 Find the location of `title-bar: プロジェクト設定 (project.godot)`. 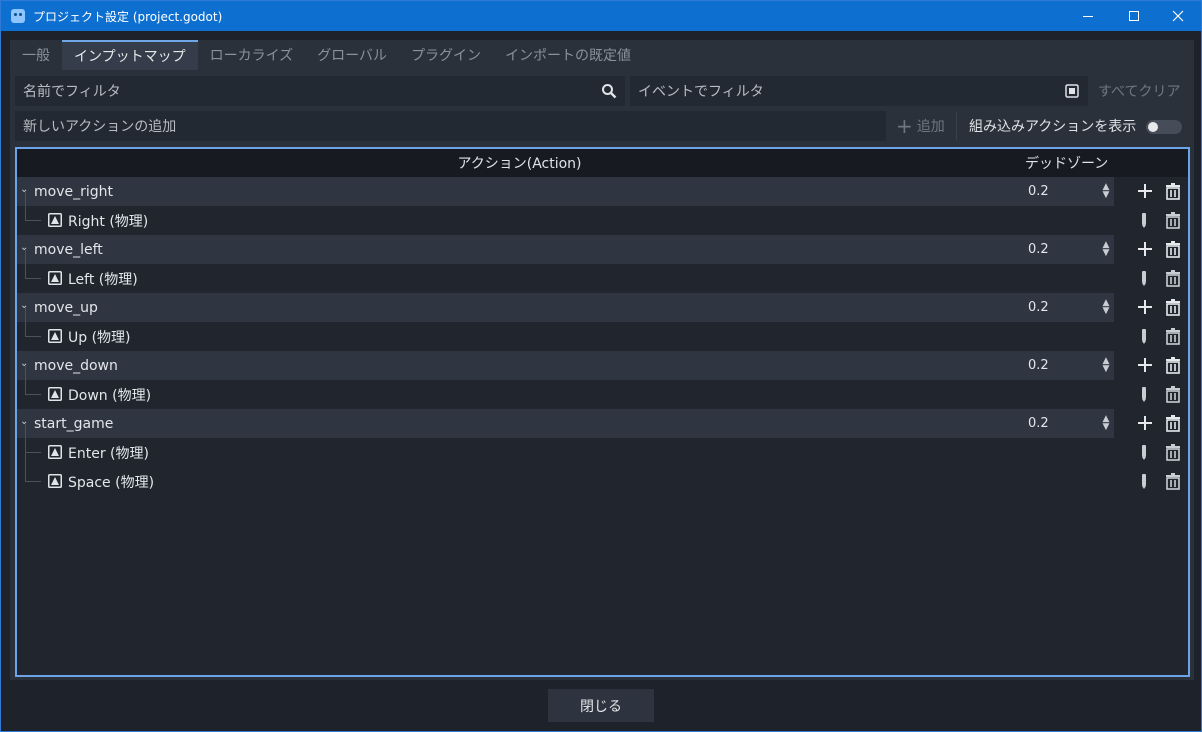

title-bar: プロジェクト設定 (project.godot) is located at coordinates (601, 16).